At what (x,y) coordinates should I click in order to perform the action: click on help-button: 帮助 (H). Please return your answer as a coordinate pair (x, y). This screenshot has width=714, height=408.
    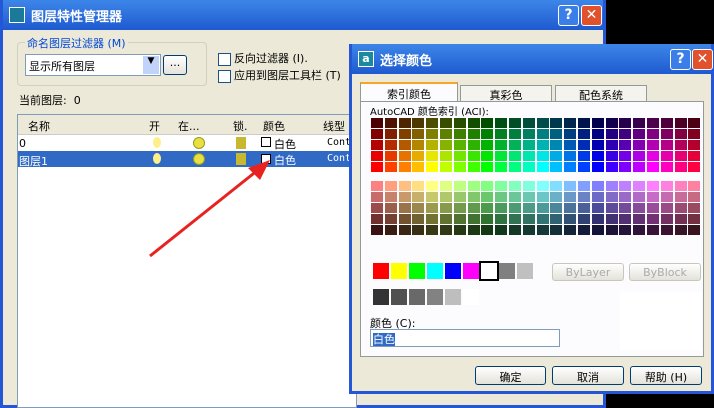
    Looking at the image, I should click on (666, 375).